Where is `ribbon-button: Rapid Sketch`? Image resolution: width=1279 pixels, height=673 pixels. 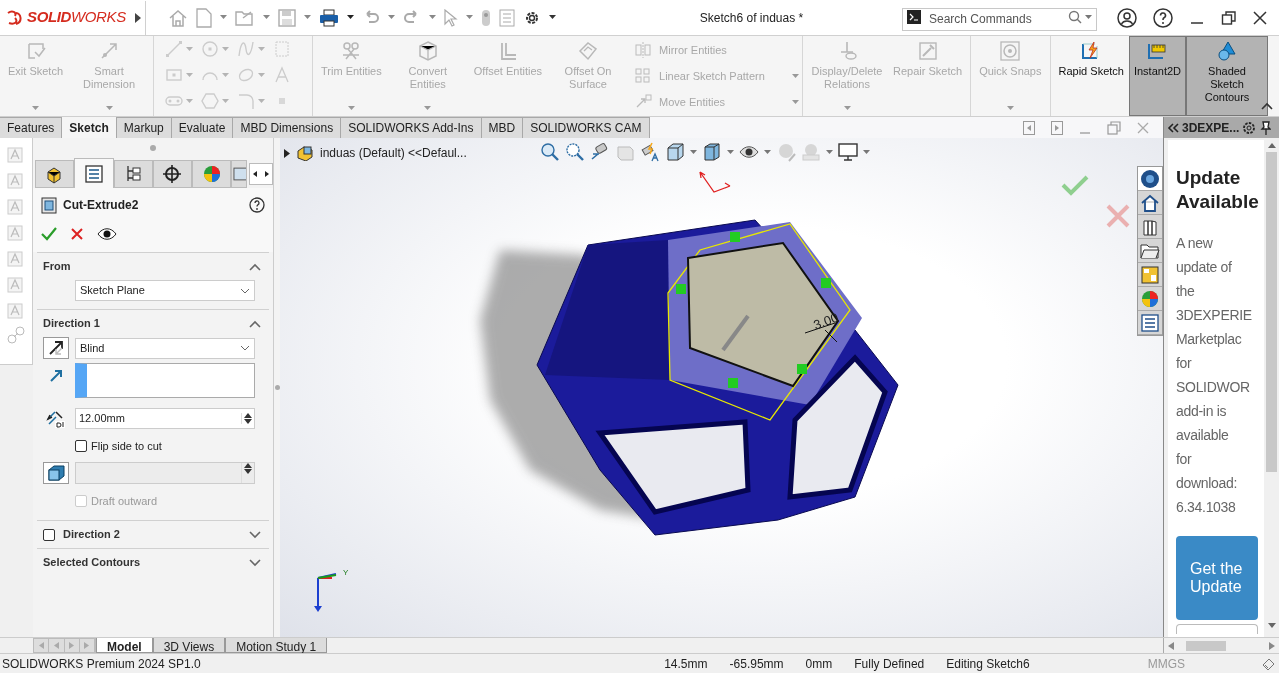 ribbon-button: Rapid Sketch is located at coordinates (1091, 76).